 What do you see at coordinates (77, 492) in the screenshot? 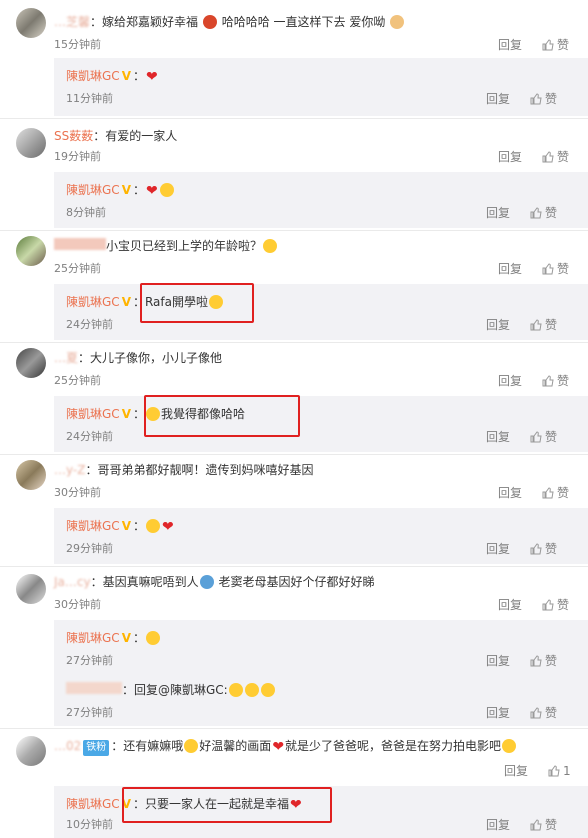
I see `comment-time: 30分钟前` at bounding box center [77, 492].